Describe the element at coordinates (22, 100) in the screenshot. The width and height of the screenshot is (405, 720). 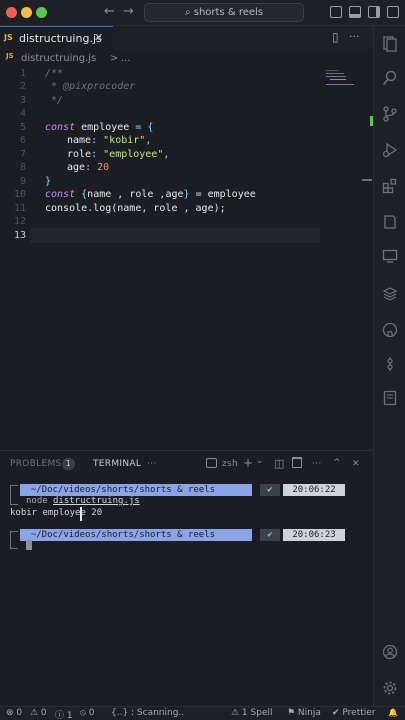
I see `line-number: 3` at that location.